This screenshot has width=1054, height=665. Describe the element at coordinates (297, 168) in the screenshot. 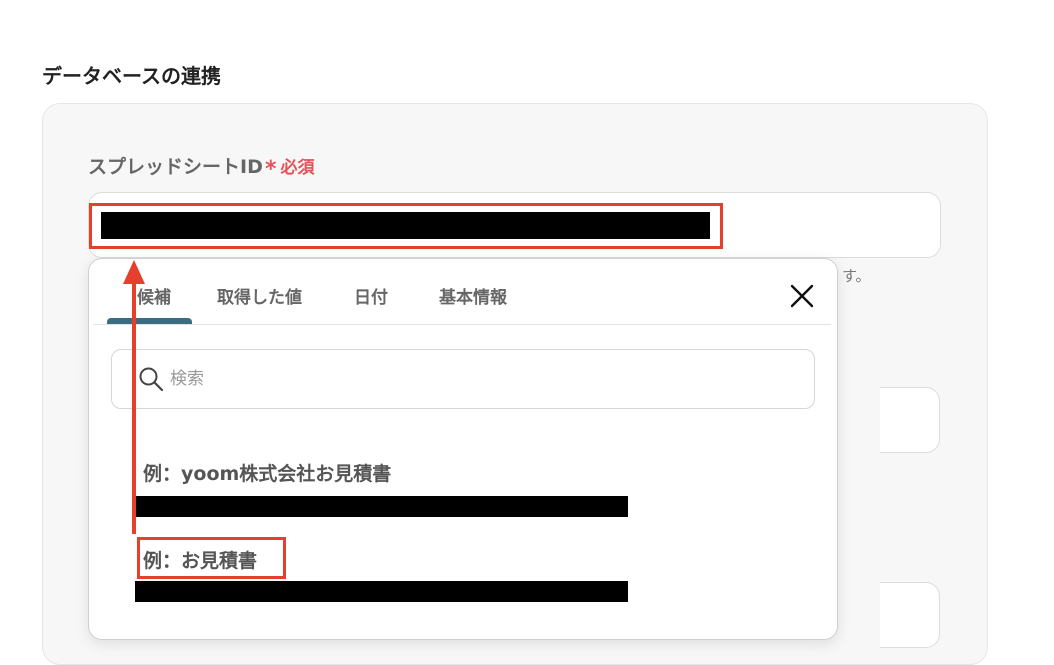

I see `required-label: 必須` at that location.